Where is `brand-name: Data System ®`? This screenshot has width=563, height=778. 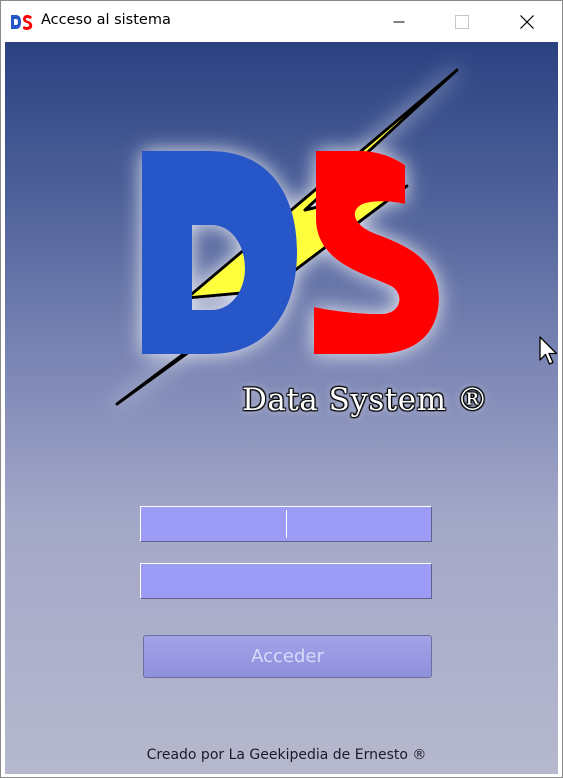
brand-name: Data System ® is located at coordinates (365, 400).